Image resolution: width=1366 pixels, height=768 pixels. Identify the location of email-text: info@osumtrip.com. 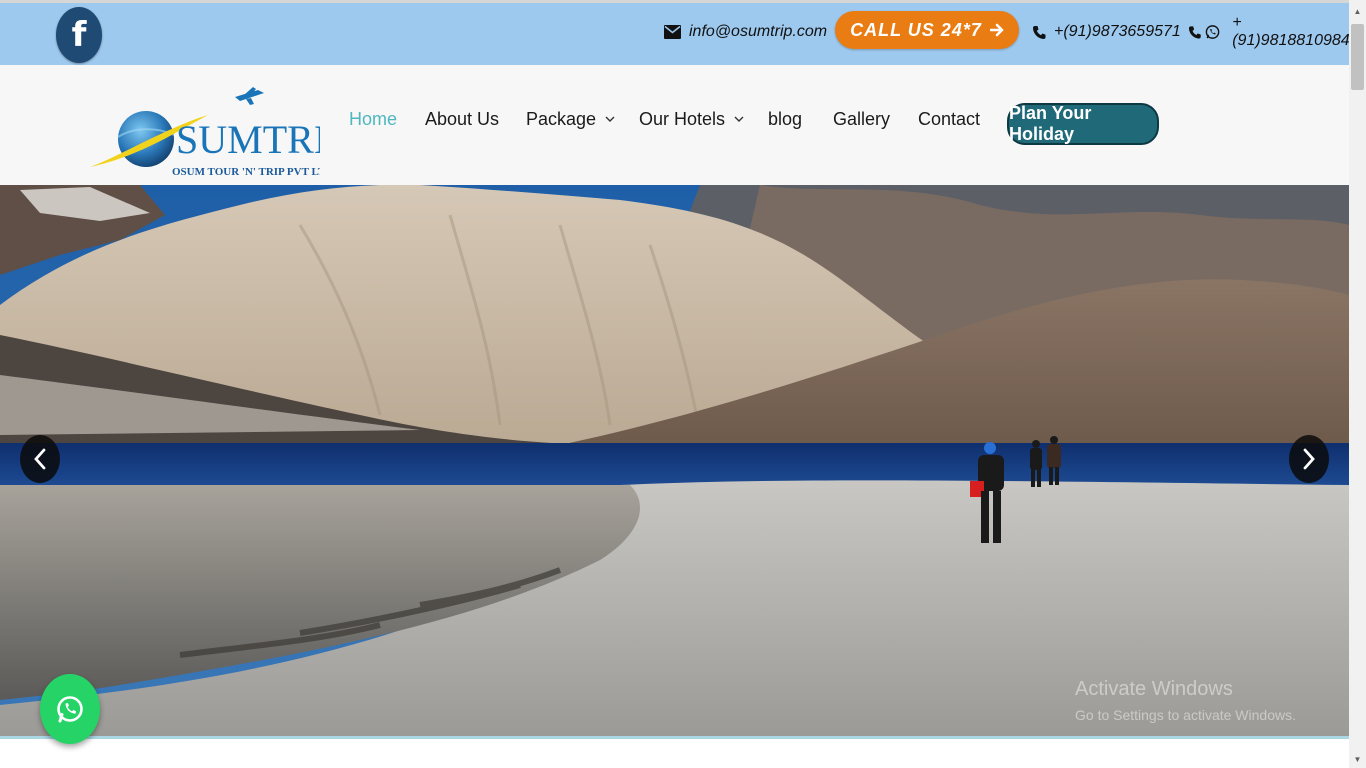
(758, 32).